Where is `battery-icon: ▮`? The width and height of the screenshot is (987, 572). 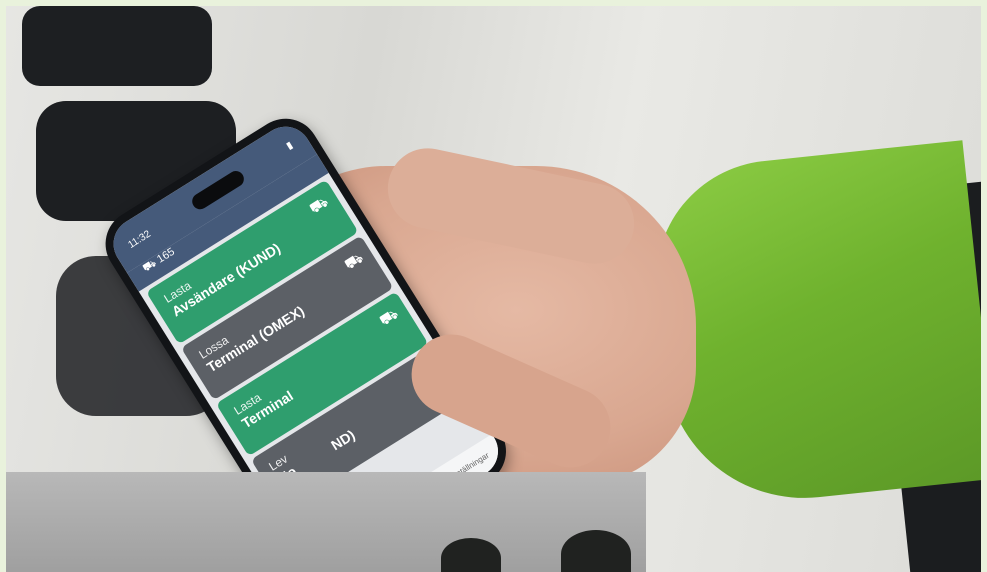 battery-icon: ▮ is located at coordinates (289, 145).